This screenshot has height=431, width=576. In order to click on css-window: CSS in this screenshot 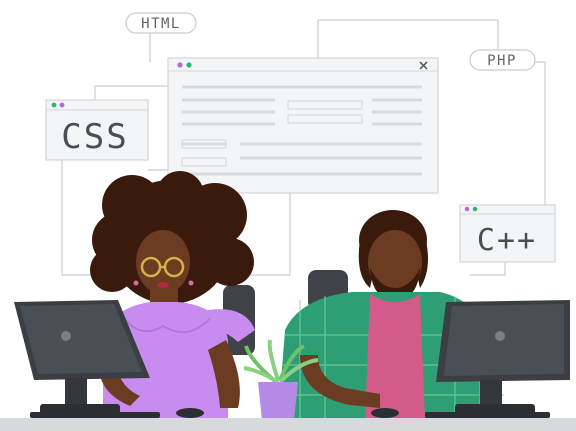, I will do `click(97, 130)`.